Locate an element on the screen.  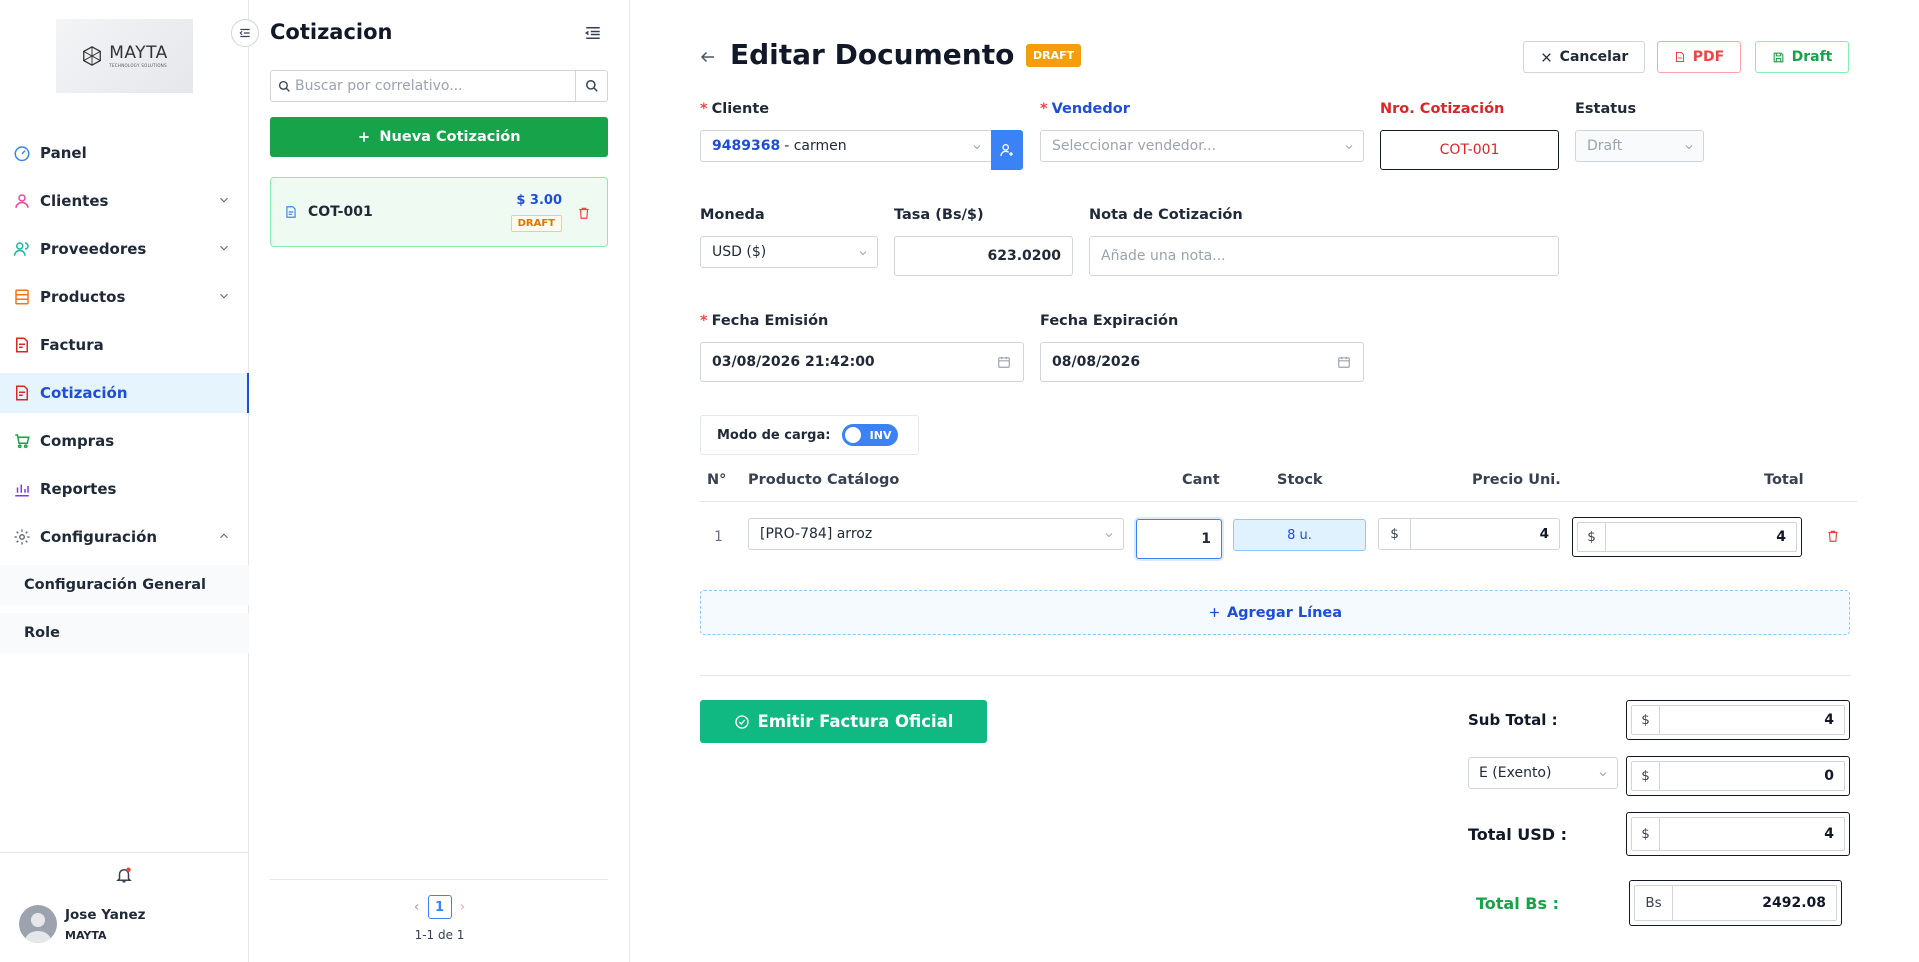
save-icon is located at coordinates (1778, 57).